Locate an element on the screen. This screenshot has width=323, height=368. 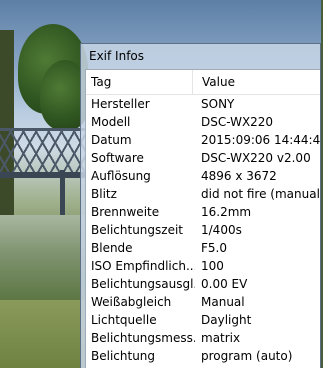
value-cell: 4896 x 3672 is located at coordinates (239, 176).